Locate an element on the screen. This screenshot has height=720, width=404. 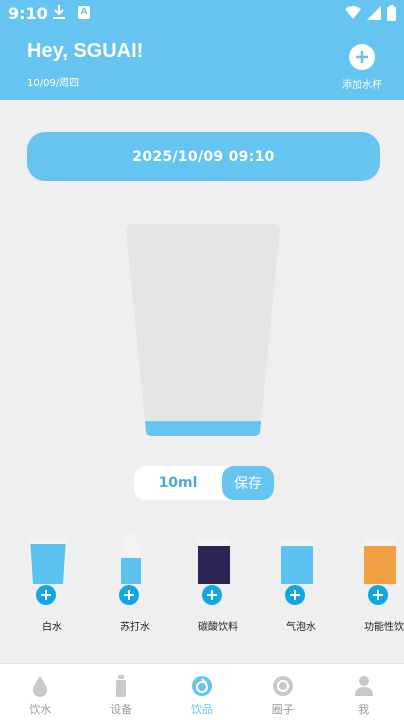
drink-item-functional: 功能性饮 is located at coordinates (380, 585).